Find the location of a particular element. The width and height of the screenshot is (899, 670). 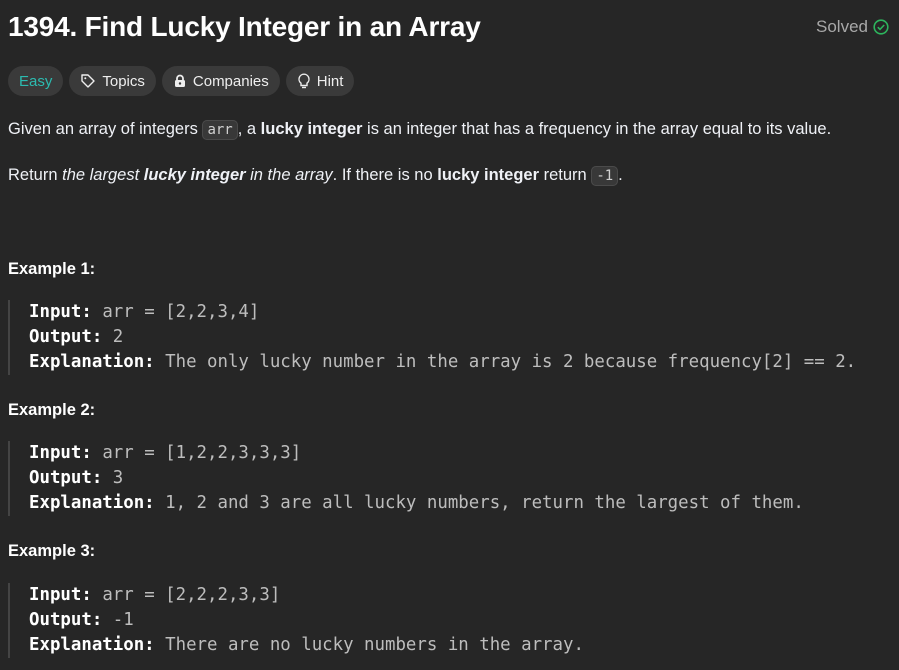

lightbulb-icon is located at coordinates (304, 81).